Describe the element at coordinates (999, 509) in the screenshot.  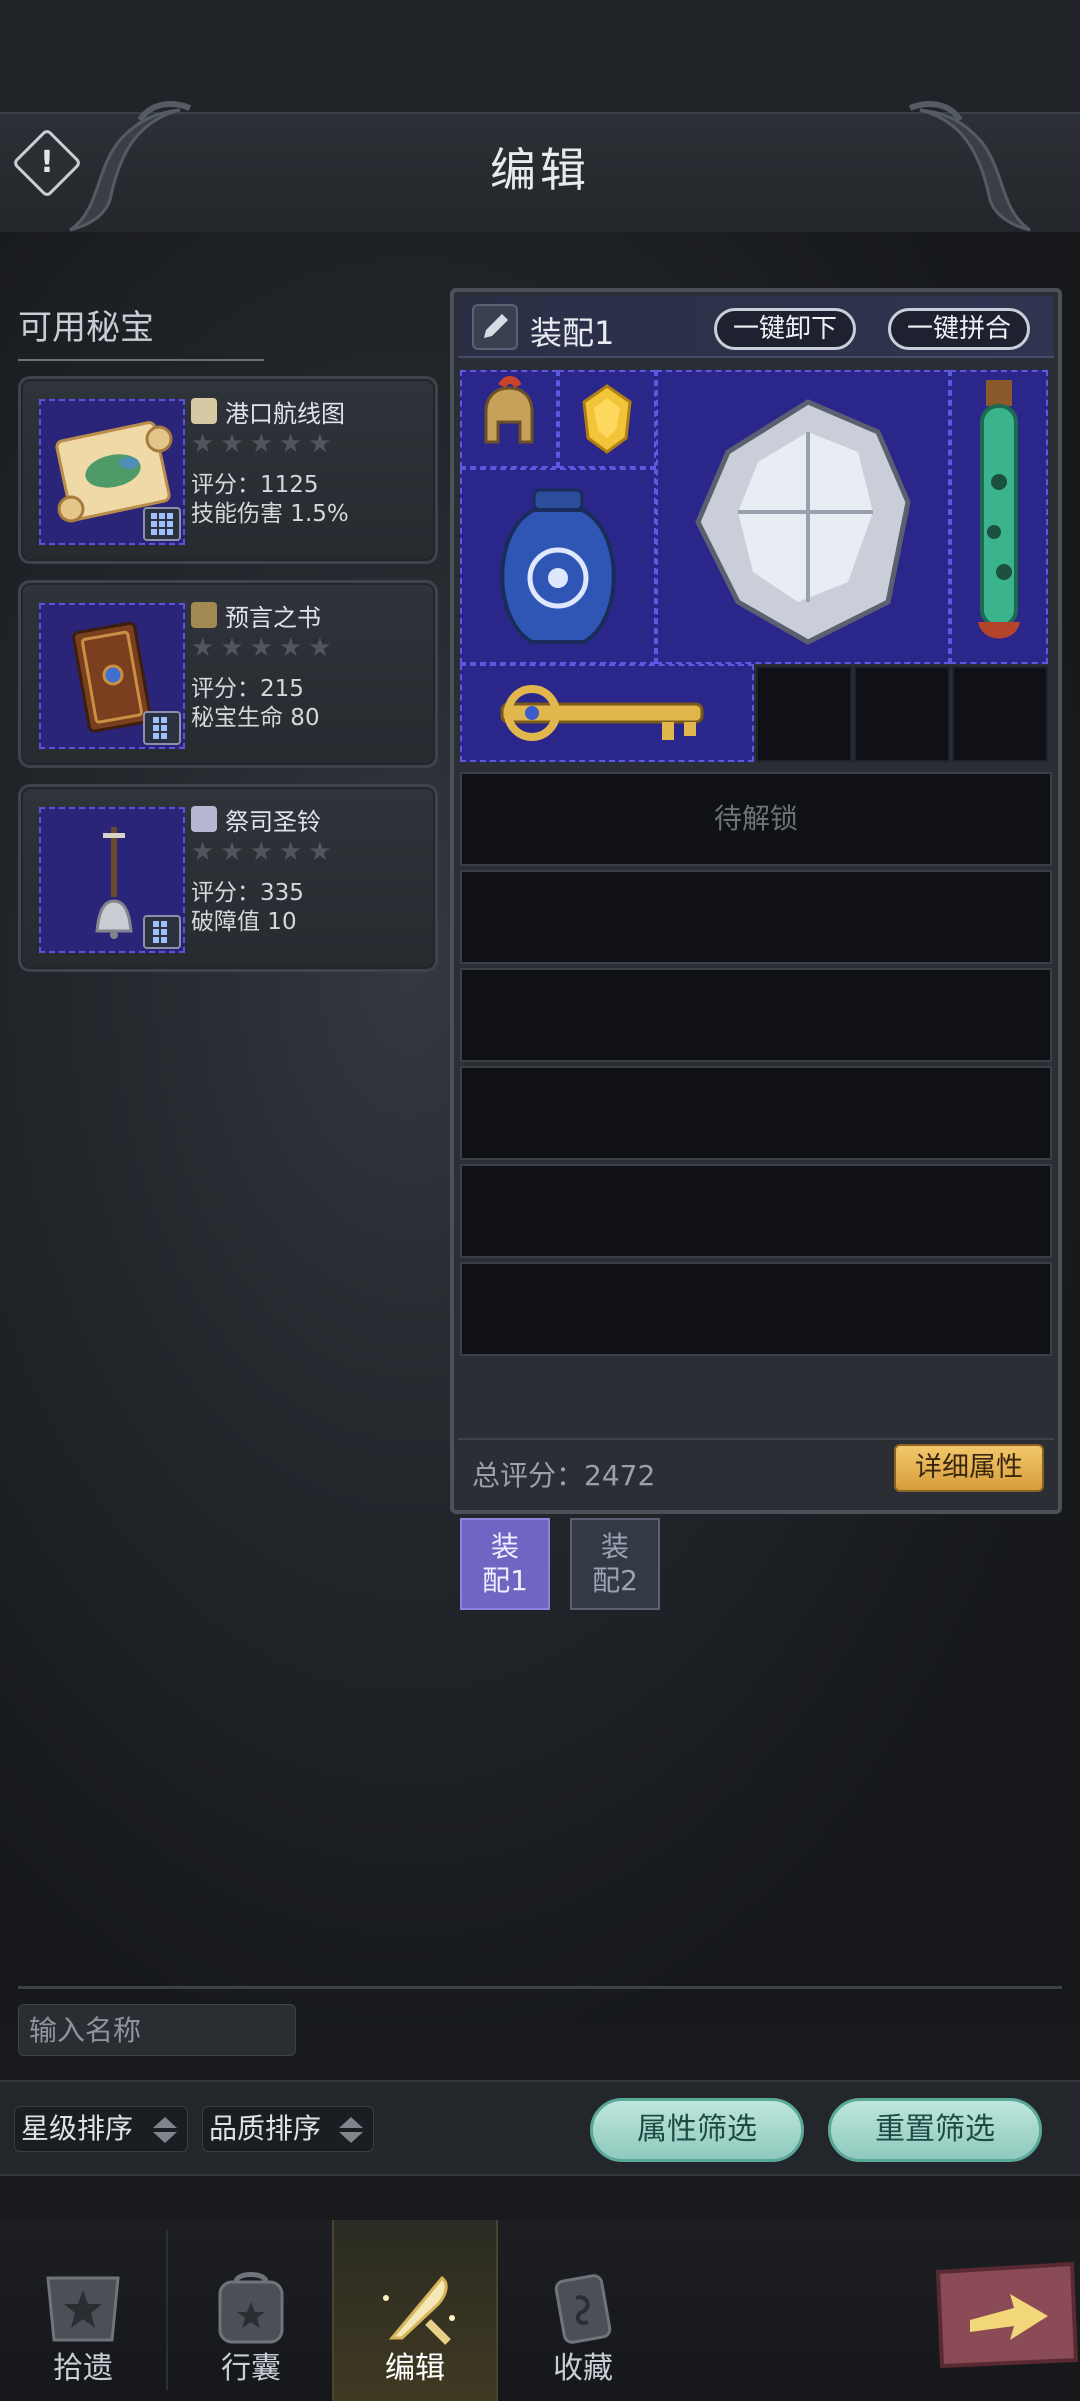
I see `potion-tube-icon` at that location.